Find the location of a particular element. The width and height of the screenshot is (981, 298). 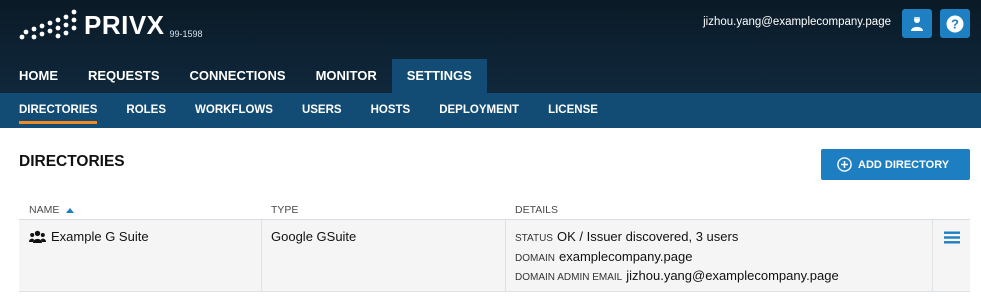

user-icon is located at coordinates (917, 23).